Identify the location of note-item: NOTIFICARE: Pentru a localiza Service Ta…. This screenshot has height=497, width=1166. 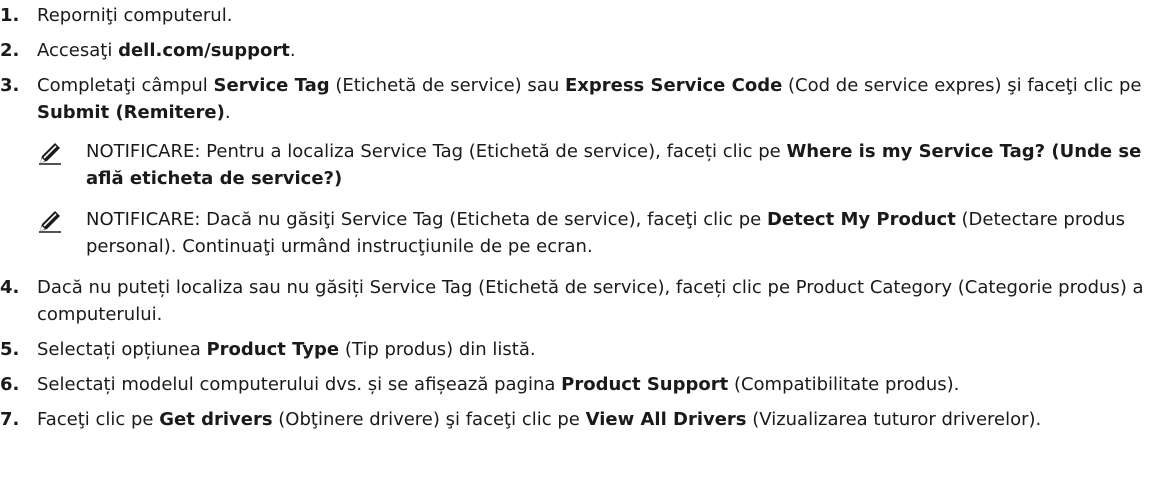
(583, 165).